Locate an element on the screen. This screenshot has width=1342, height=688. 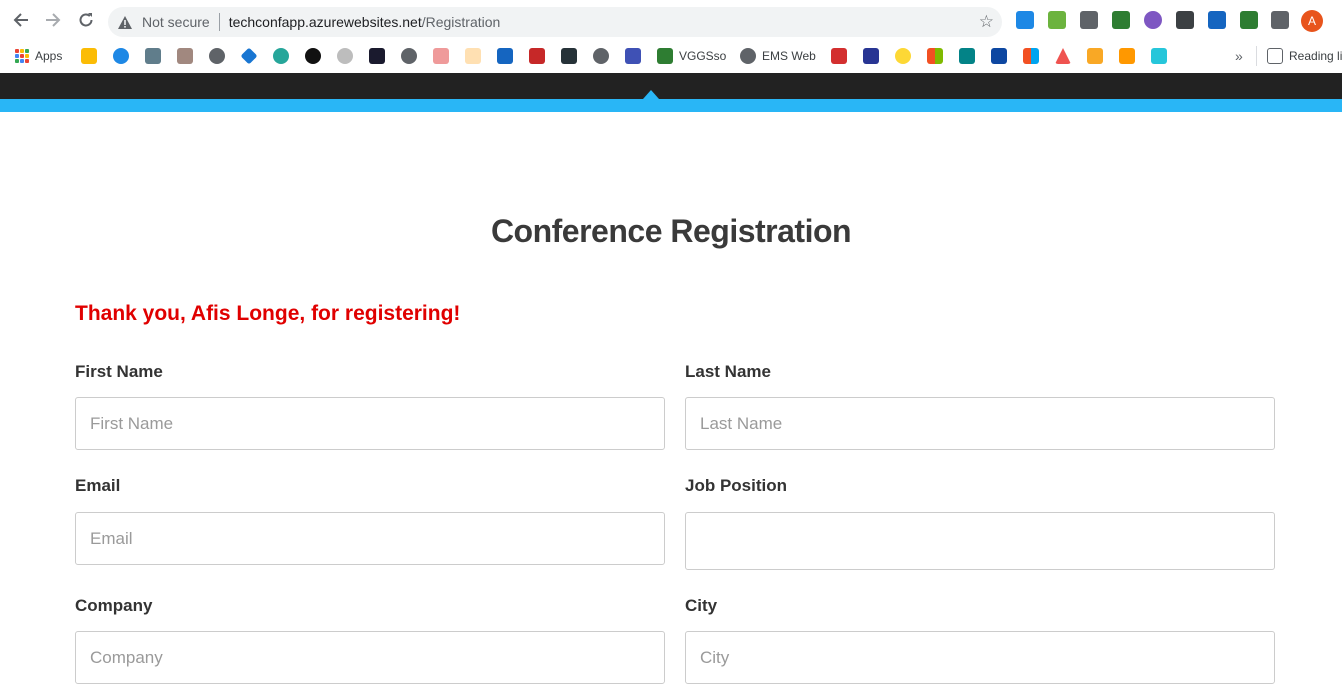
bookmark-c-icon is located at coordinates (345, 56).